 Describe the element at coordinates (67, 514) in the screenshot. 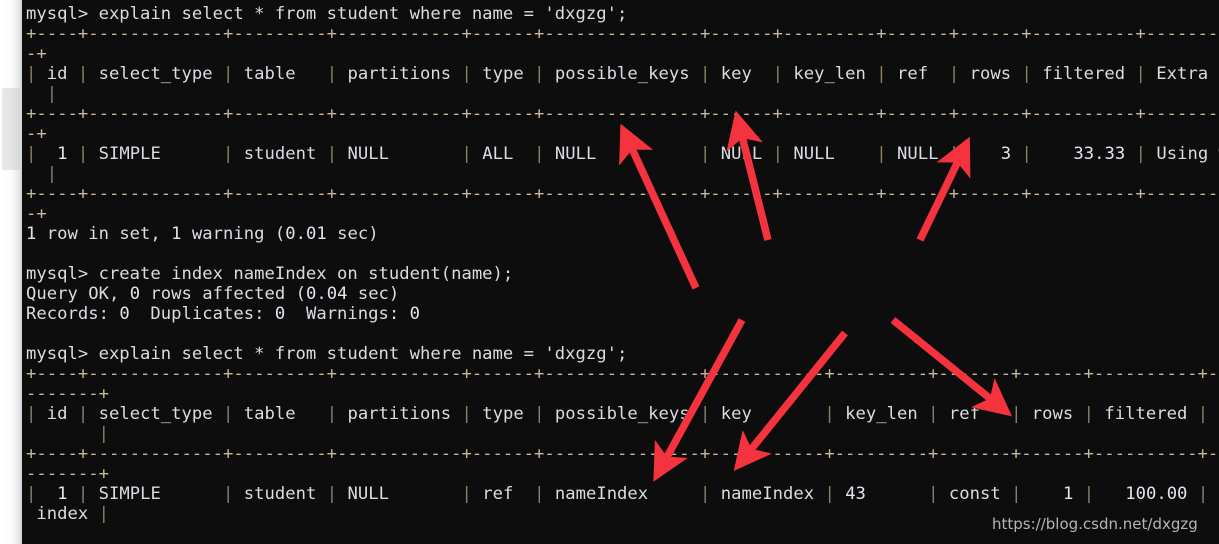

I see `terminal-line: index |` at that location.